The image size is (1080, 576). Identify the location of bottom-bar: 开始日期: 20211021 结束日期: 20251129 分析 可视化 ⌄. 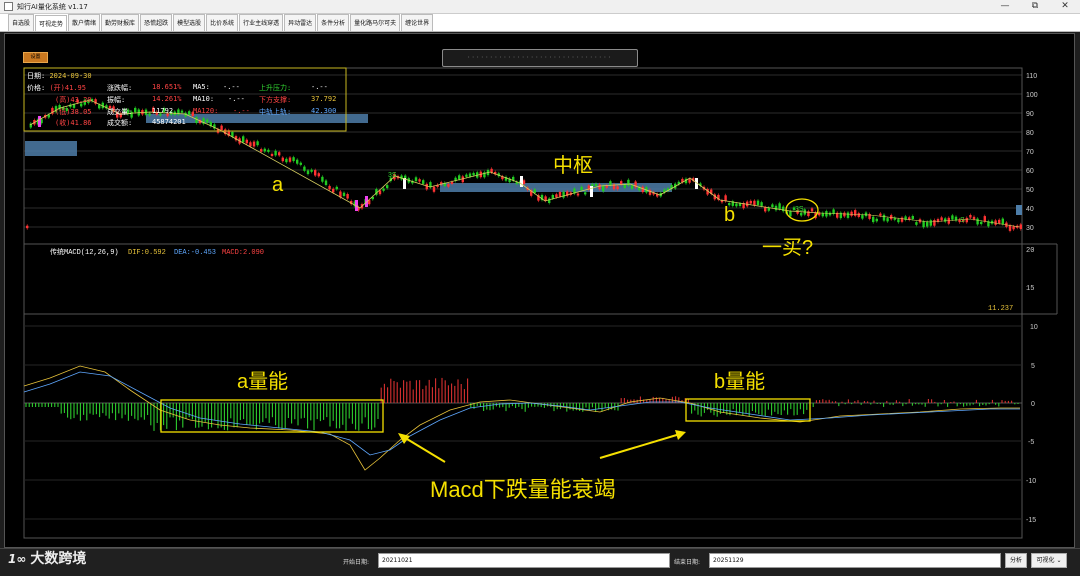
(540, 562).